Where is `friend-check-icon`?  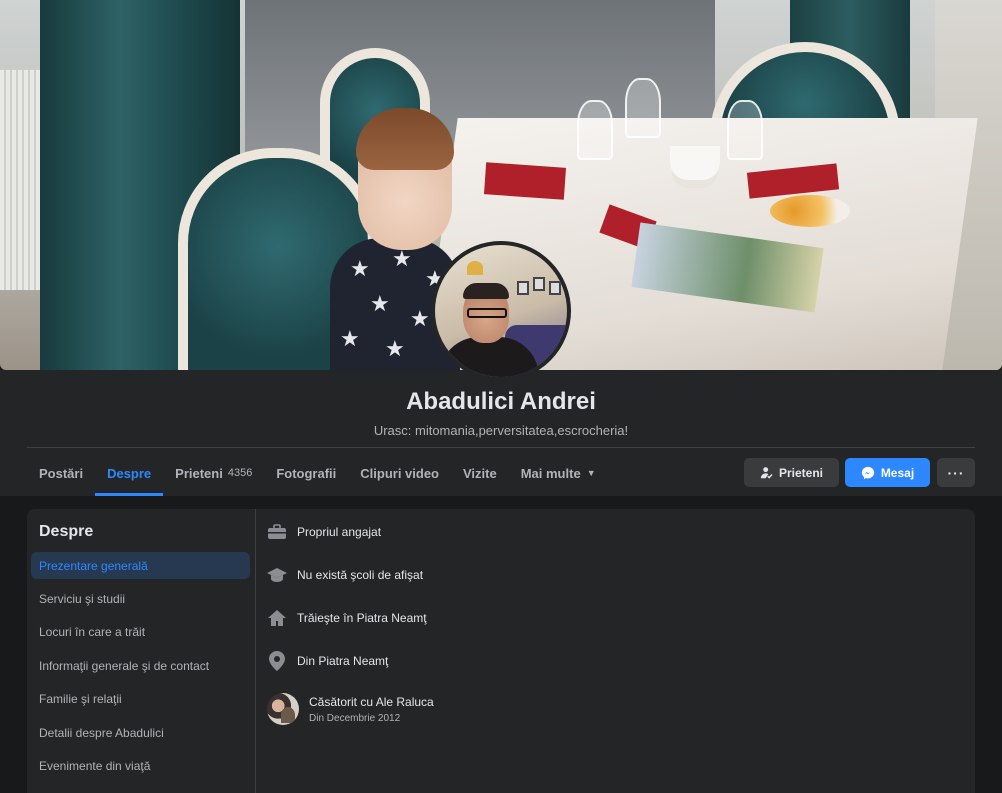 friend-check-icon is located at coordinates (766, 473).